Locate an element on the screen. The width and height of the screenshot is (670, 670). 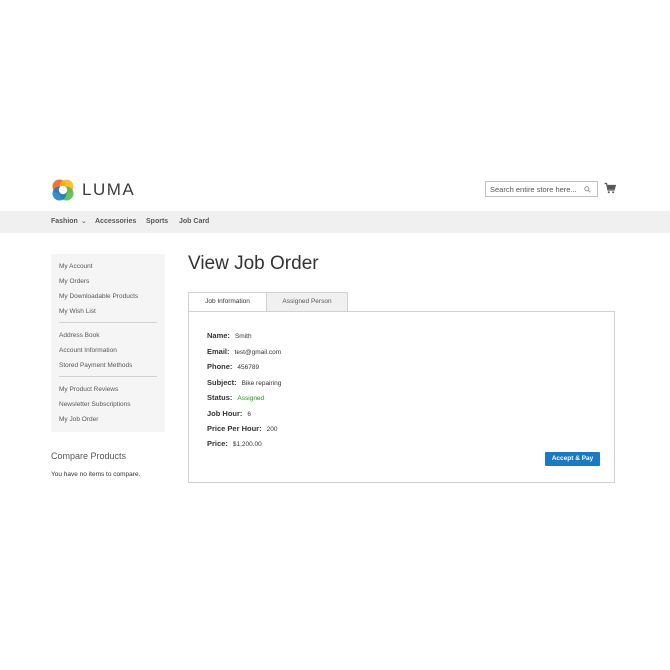
tab-bar: Job Information Assigned Person is located at coordinates (268, 302).